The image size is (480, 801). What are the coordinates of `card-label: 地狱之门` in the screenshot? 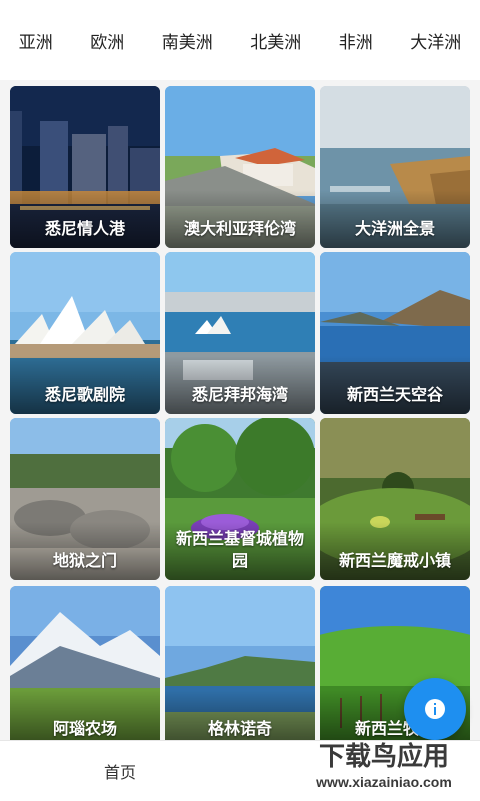 It's located at (84, 560).